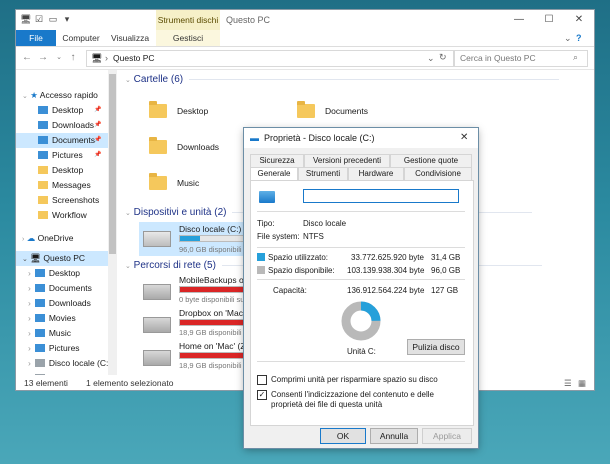 Image resolution: width=610 pixels, height=464 pixels. I want to click on nav-quick-item: Downloads 📌, so click(62, 125).